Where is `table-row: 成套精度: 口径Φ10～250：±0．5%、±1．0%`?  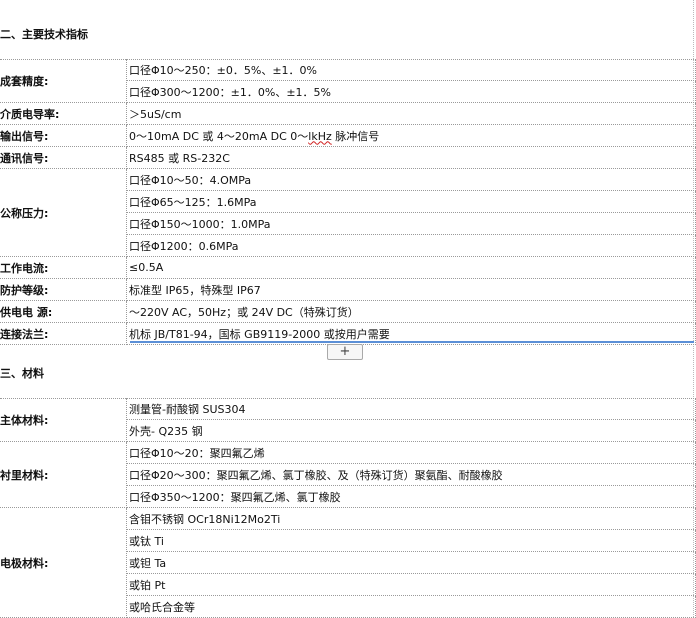
table-row: 成套精度: 口径Φ10～250：±0．5%、±1．0% is located at coordinates (348, 81).